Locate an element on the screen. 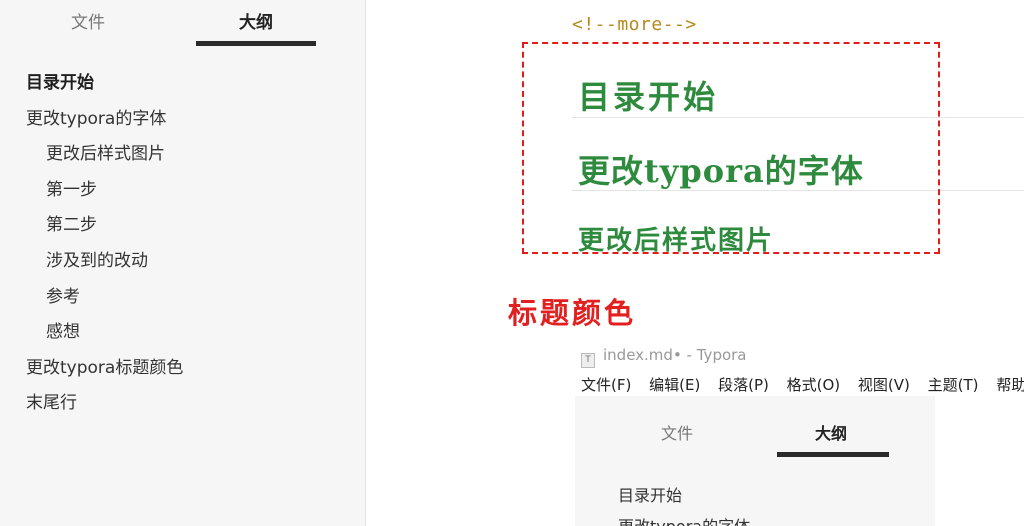  outline-item-step-two: 第二步 is located at coordinates (183, 230).